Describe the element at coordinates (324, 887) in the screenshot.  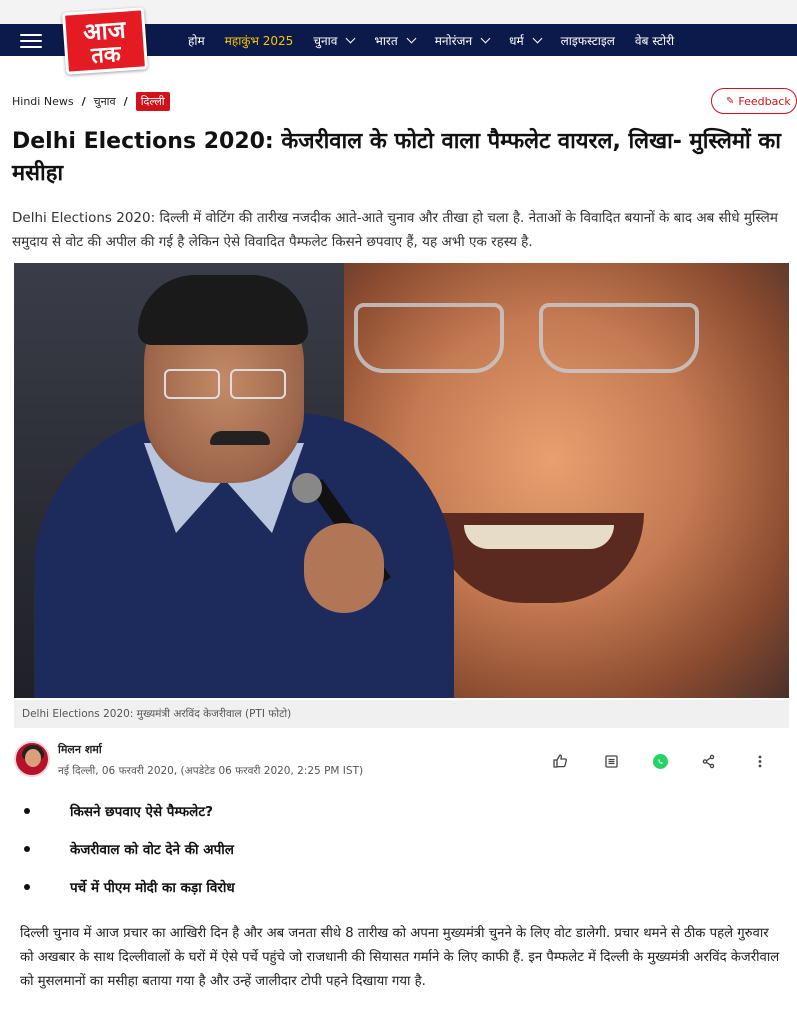
I see `list-item: पर्चे में पीएम मोदी का कड़ा विरोध` at that location.